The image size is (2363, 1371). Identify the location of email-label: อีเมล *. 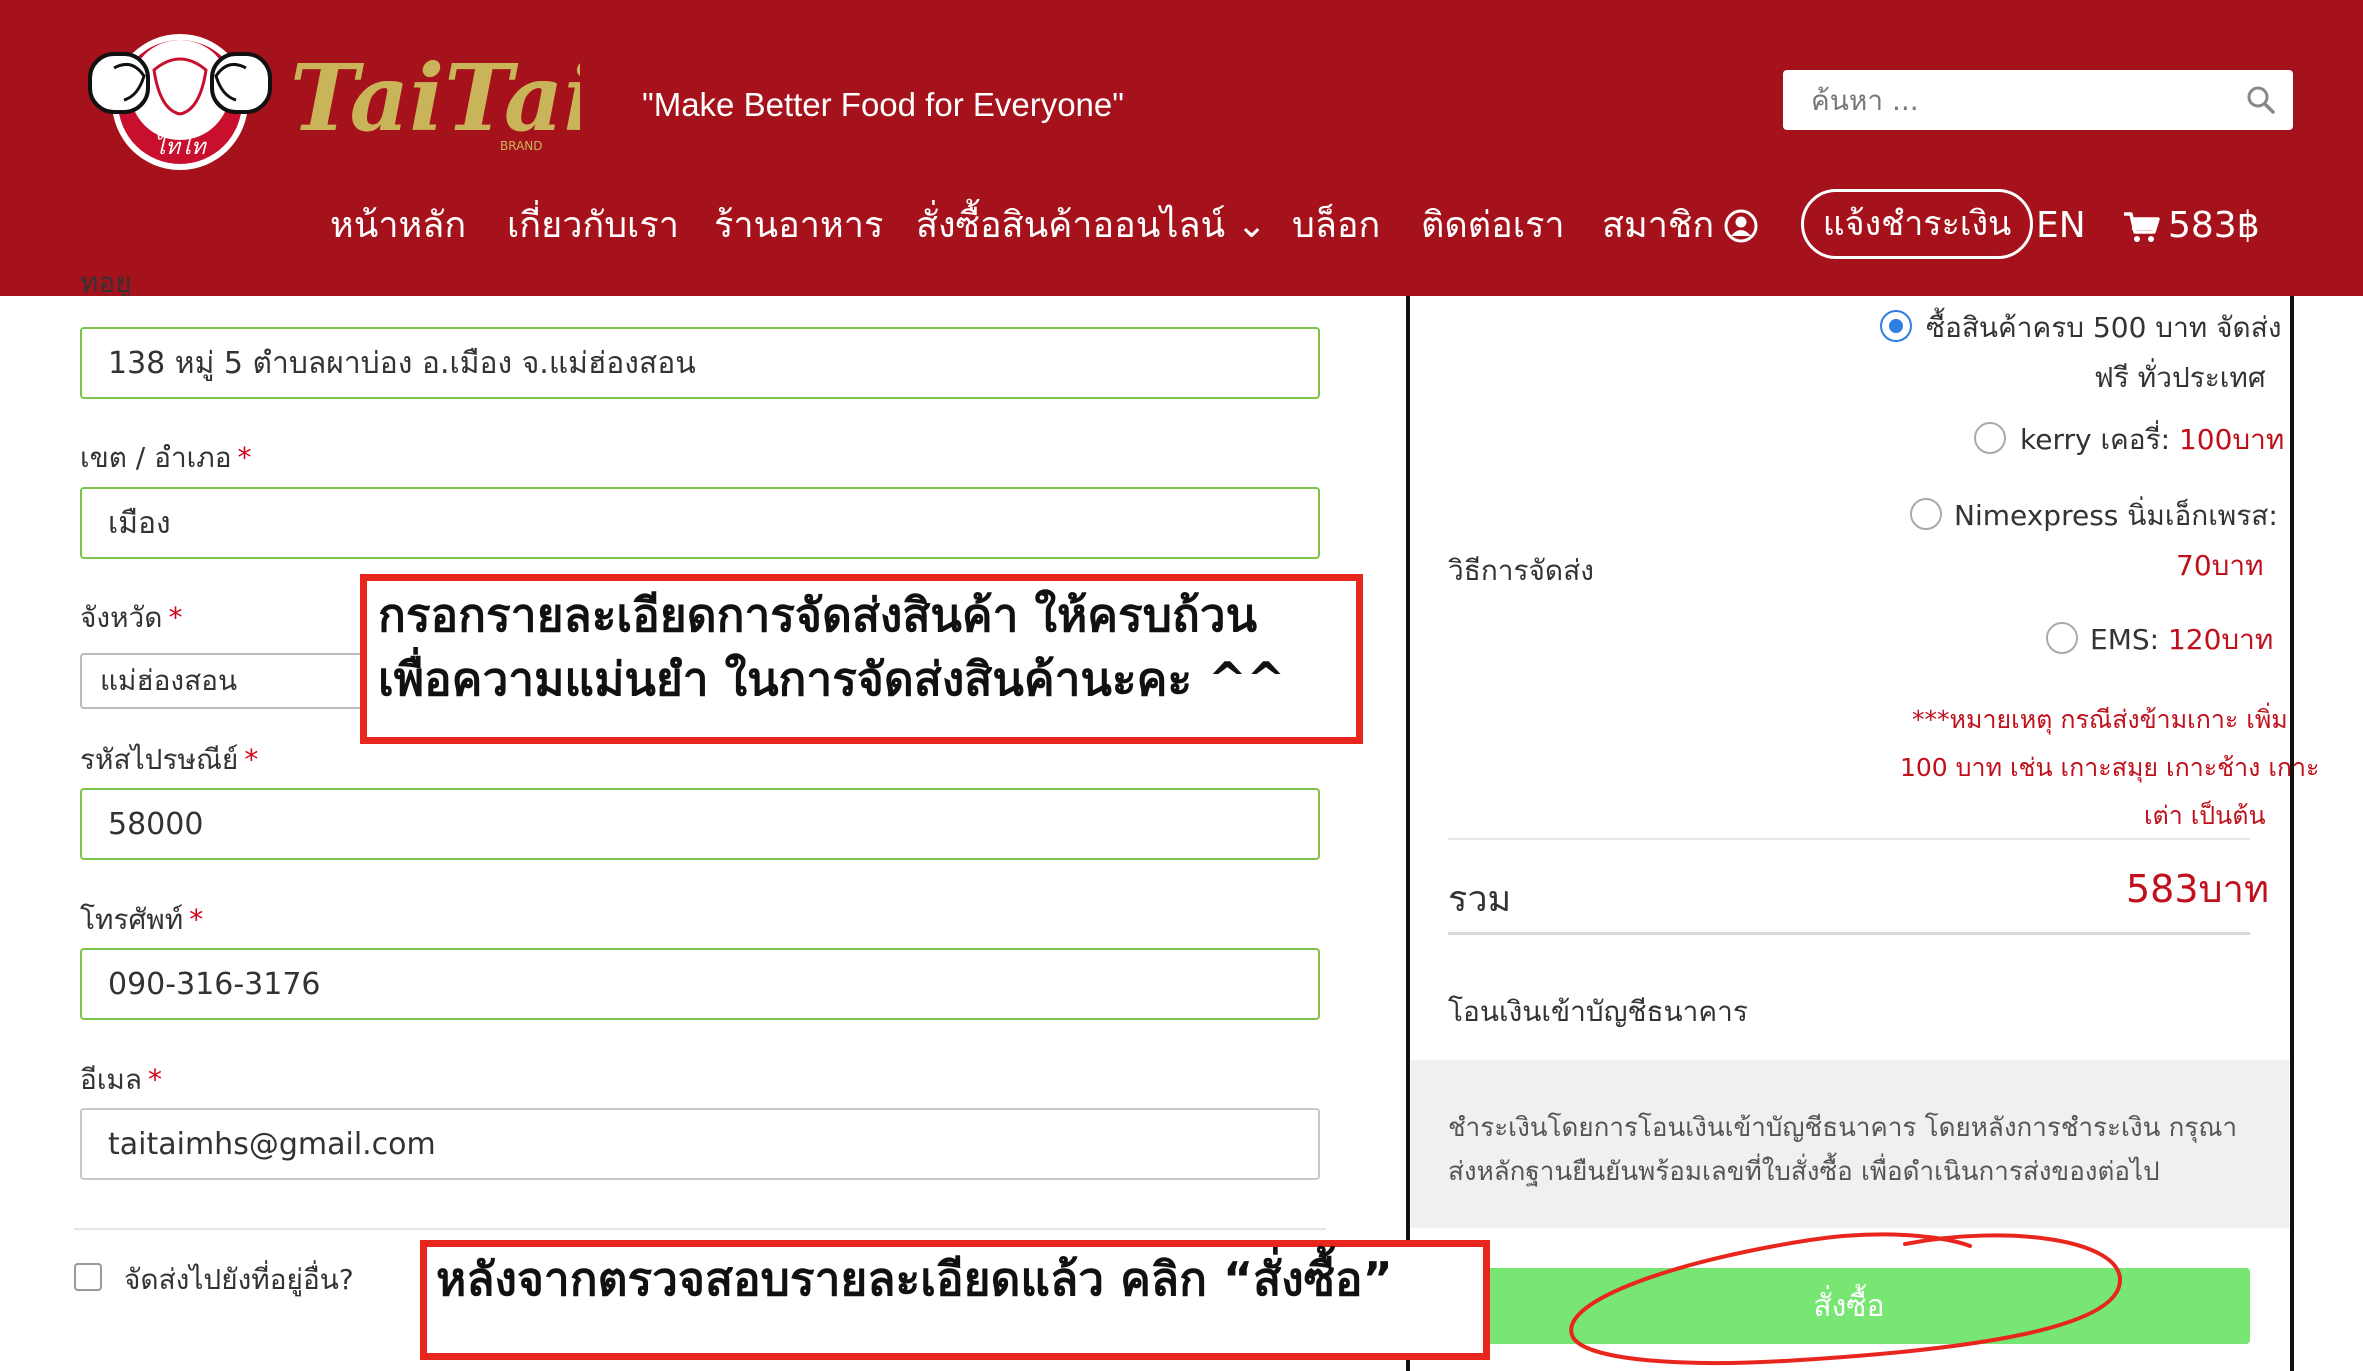
(121, 1080).